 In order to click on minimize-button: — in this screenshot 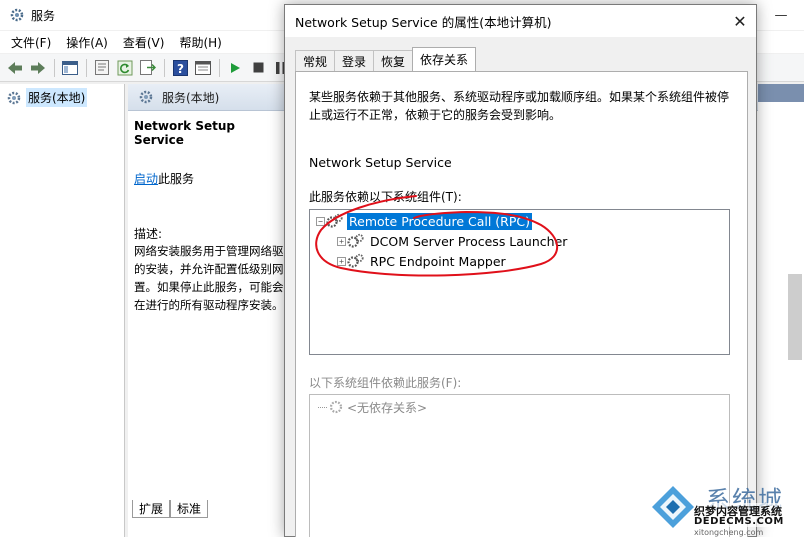, I will do `click(781, 15)`.